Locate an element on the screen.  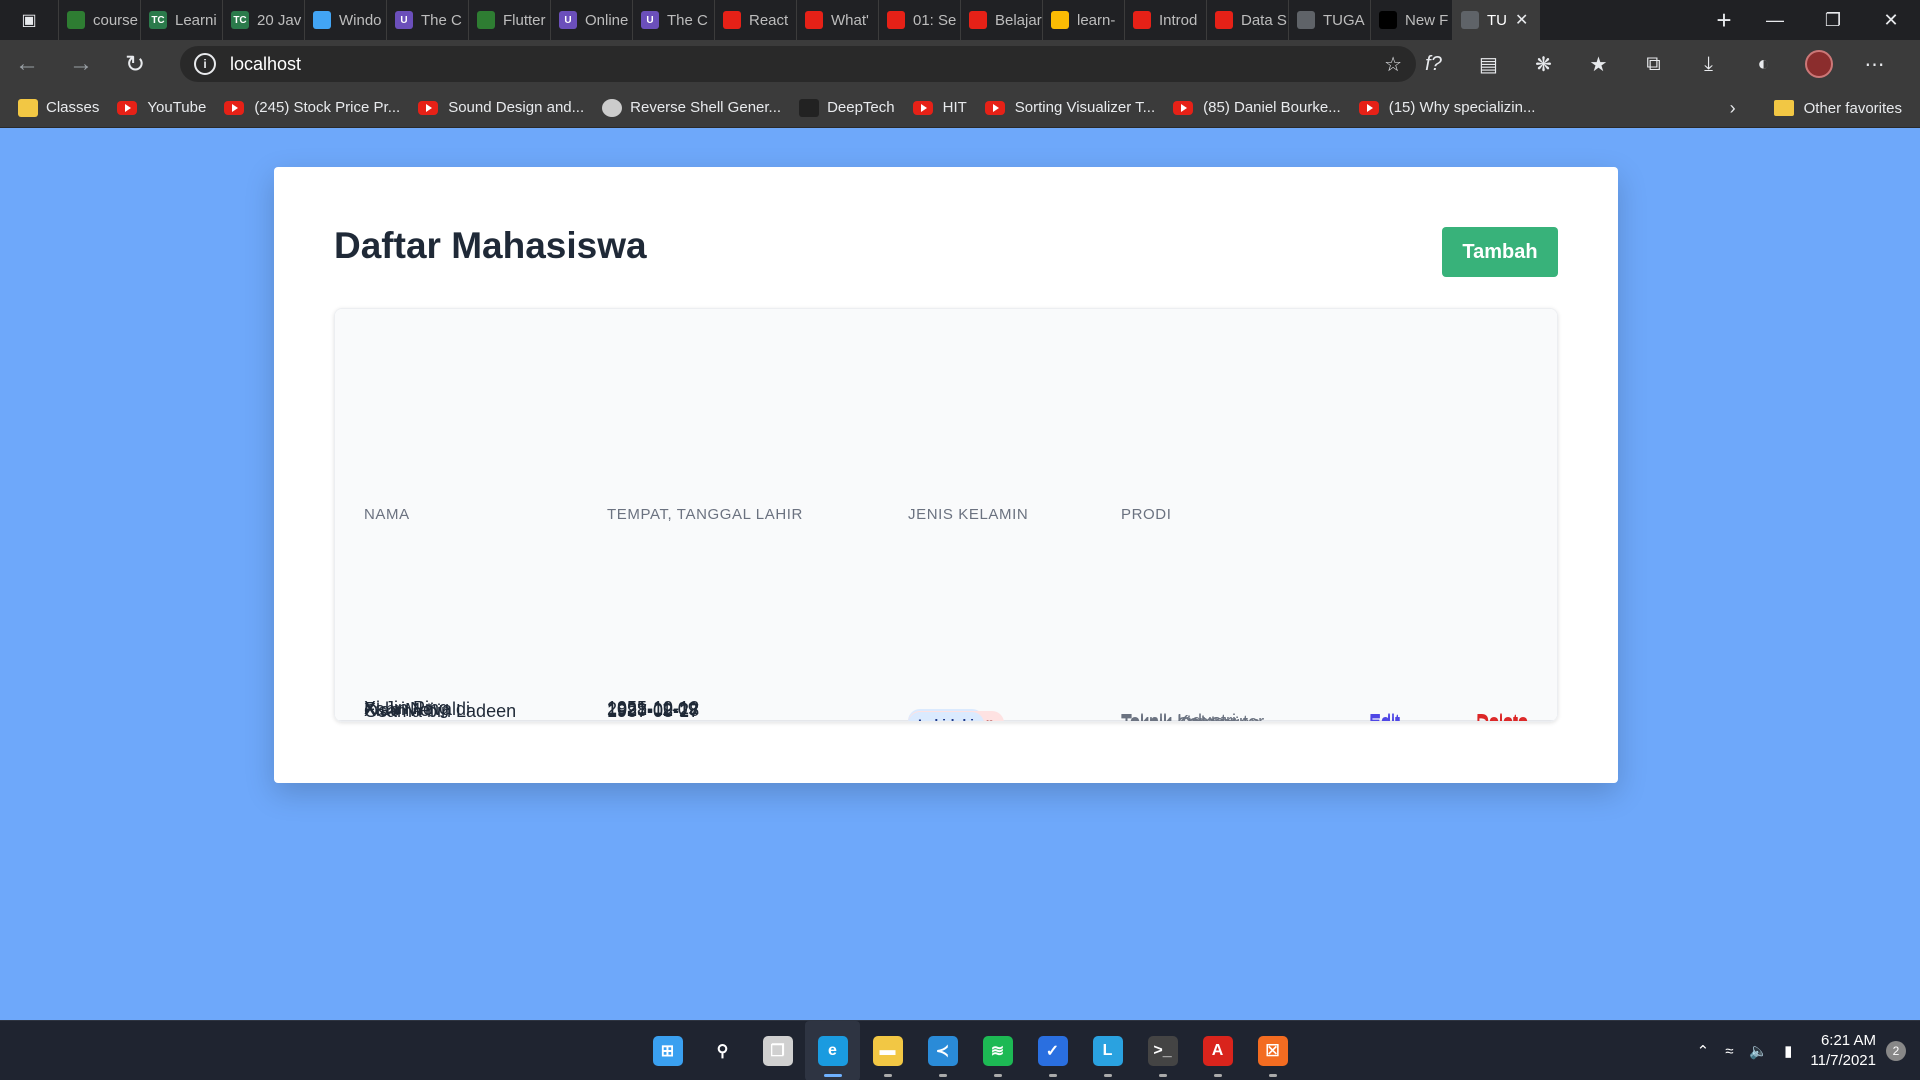
tc-icon: TC is located at coordinates (158, 20).